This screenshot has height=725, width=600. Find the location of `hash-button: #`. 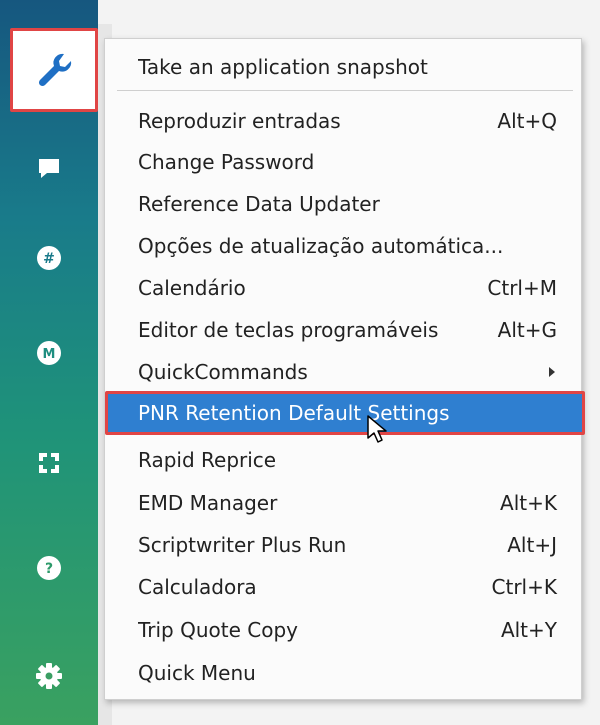

hash-button: # is located at coordinates (49, 258).